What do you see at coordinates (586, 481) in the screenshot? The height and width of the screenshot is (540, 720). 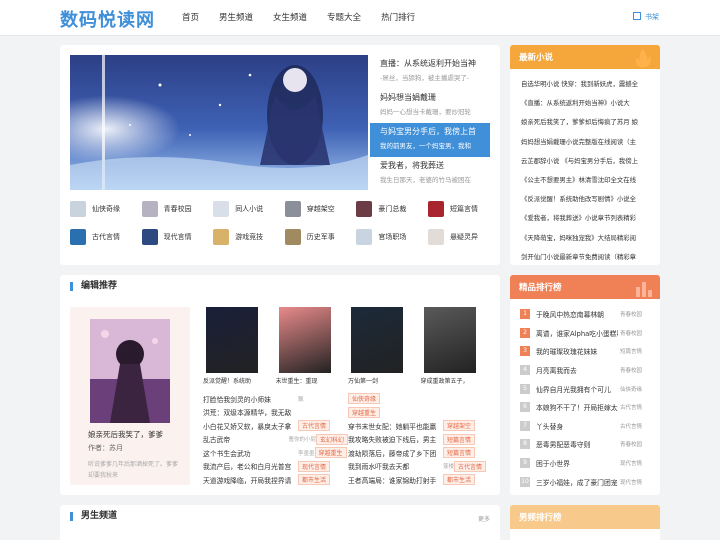 I see `rank-item: 10 三岁小福娃，成了豪门团宠 现代言情` at bounding box center [586, 481].